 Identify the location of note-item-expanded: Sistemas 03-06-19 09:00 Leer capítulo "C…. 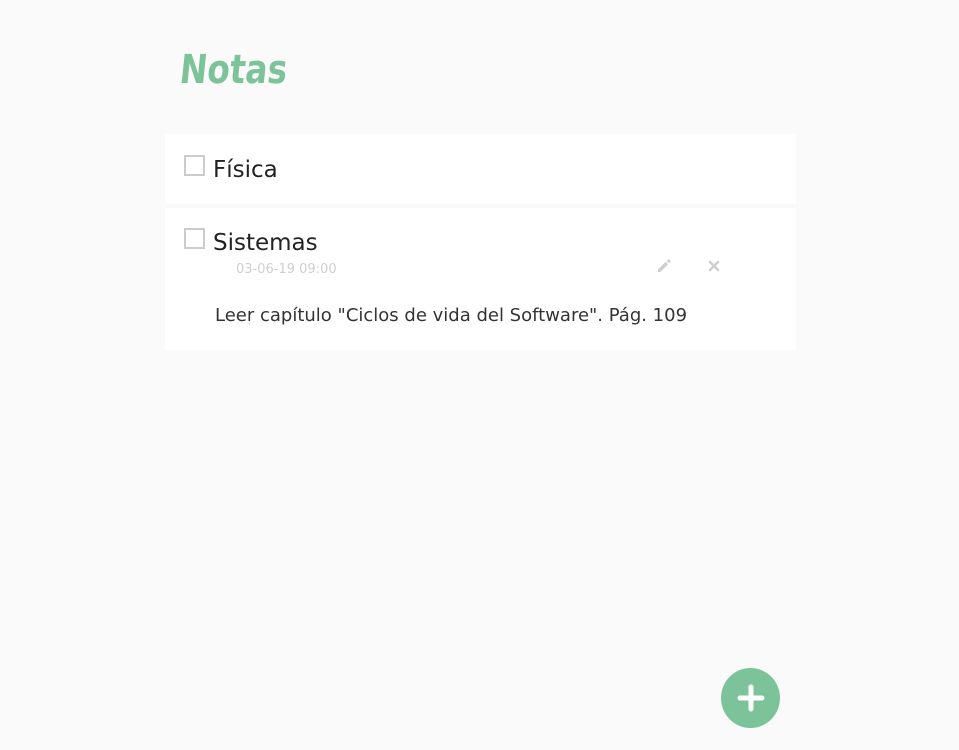
(480, 279).